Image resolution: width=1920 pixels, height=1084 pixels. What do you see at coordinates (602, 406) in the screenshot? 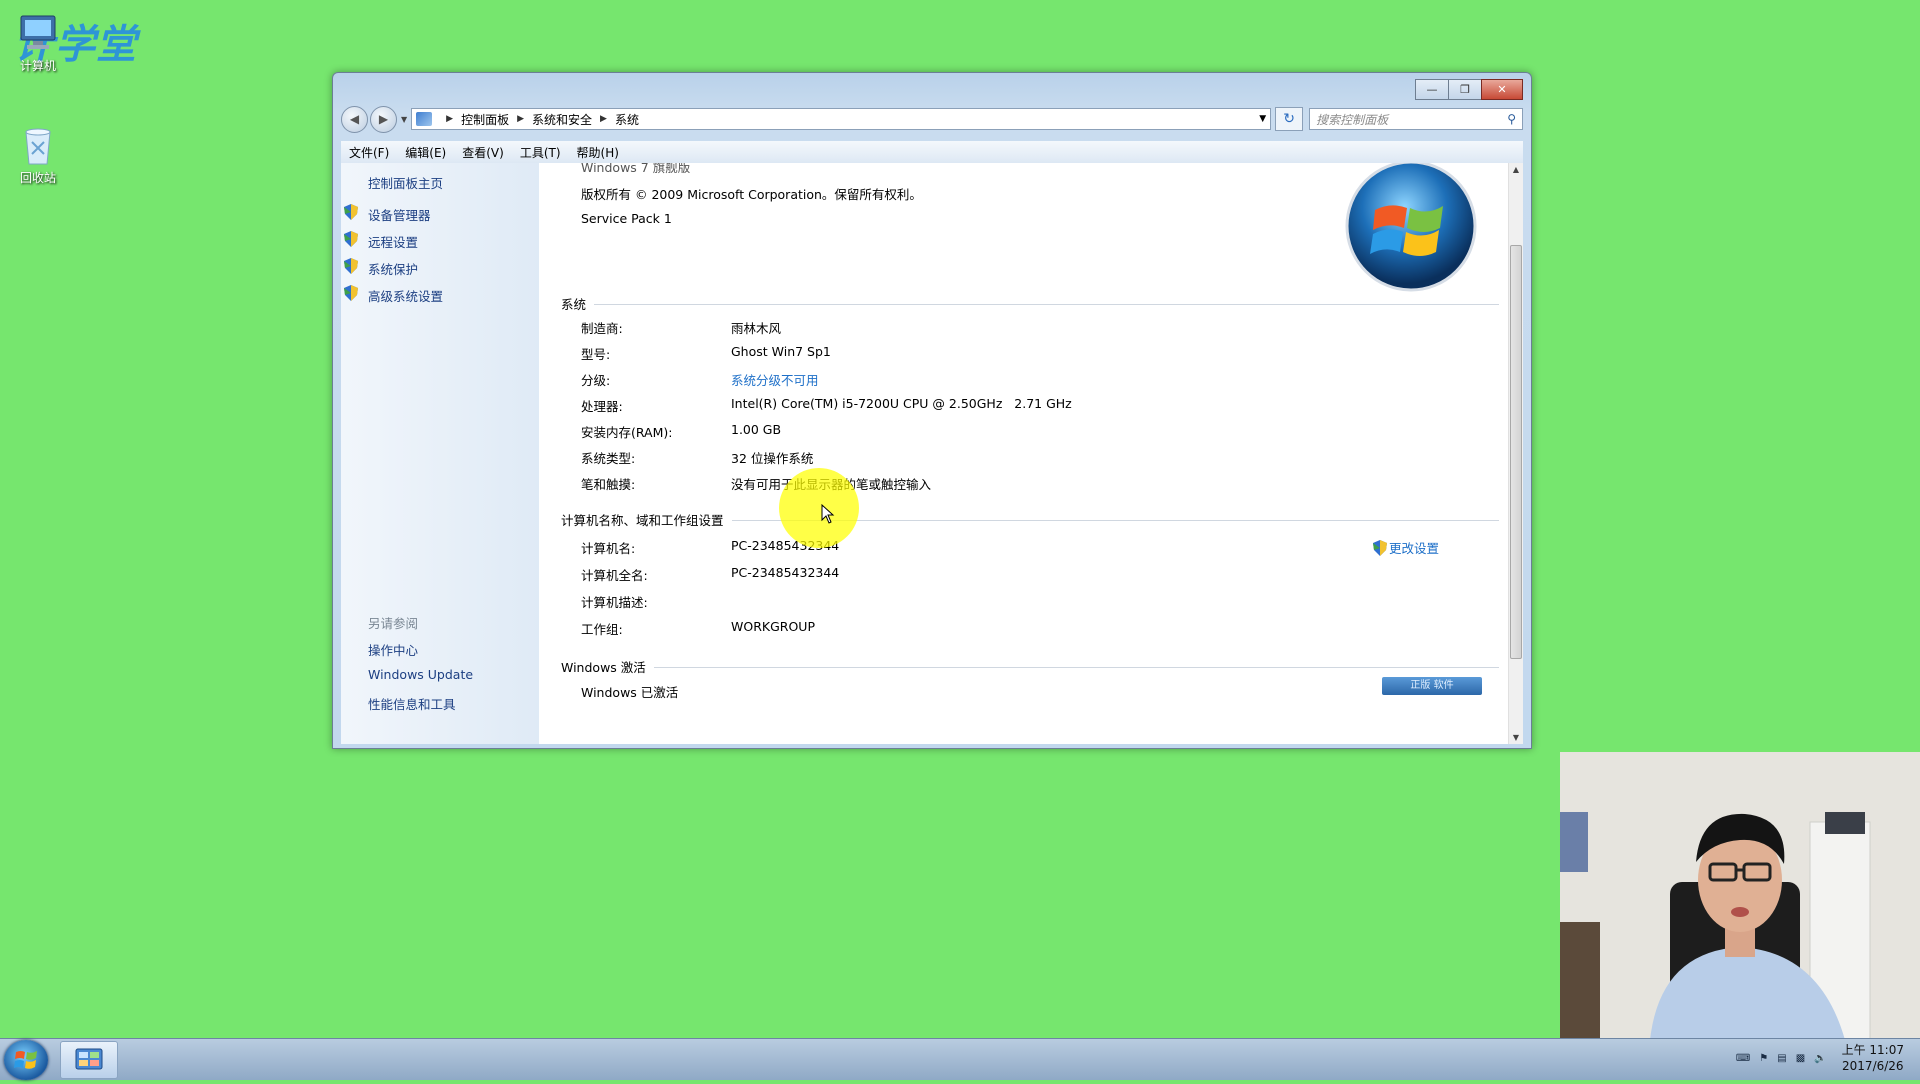
I see `processor-label: 处理器:` at bounding box center [602, 406].